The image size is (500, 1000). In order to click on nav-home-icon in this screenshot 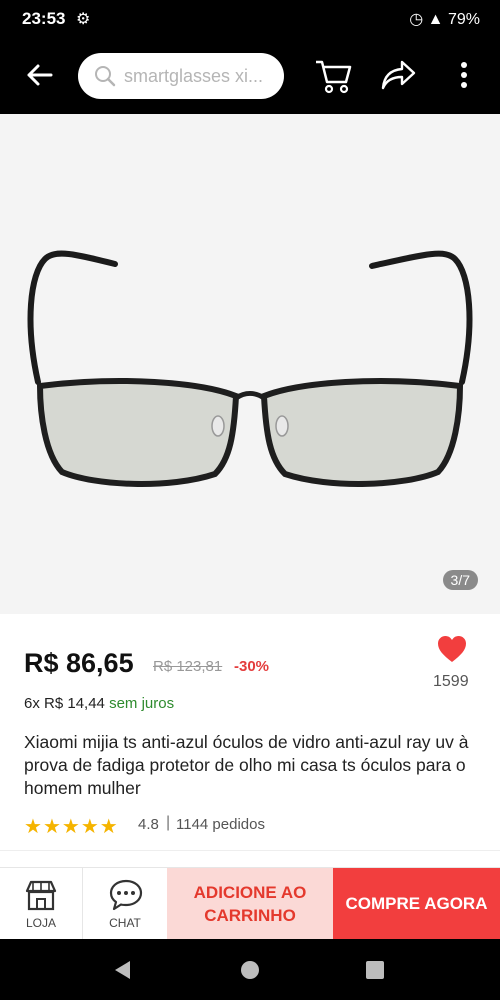, I will do `click(250, 970)`.